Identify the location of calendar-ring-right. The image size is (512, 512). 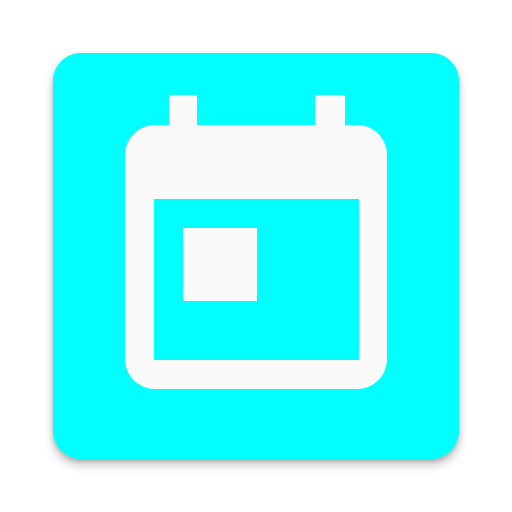
(330, 112).